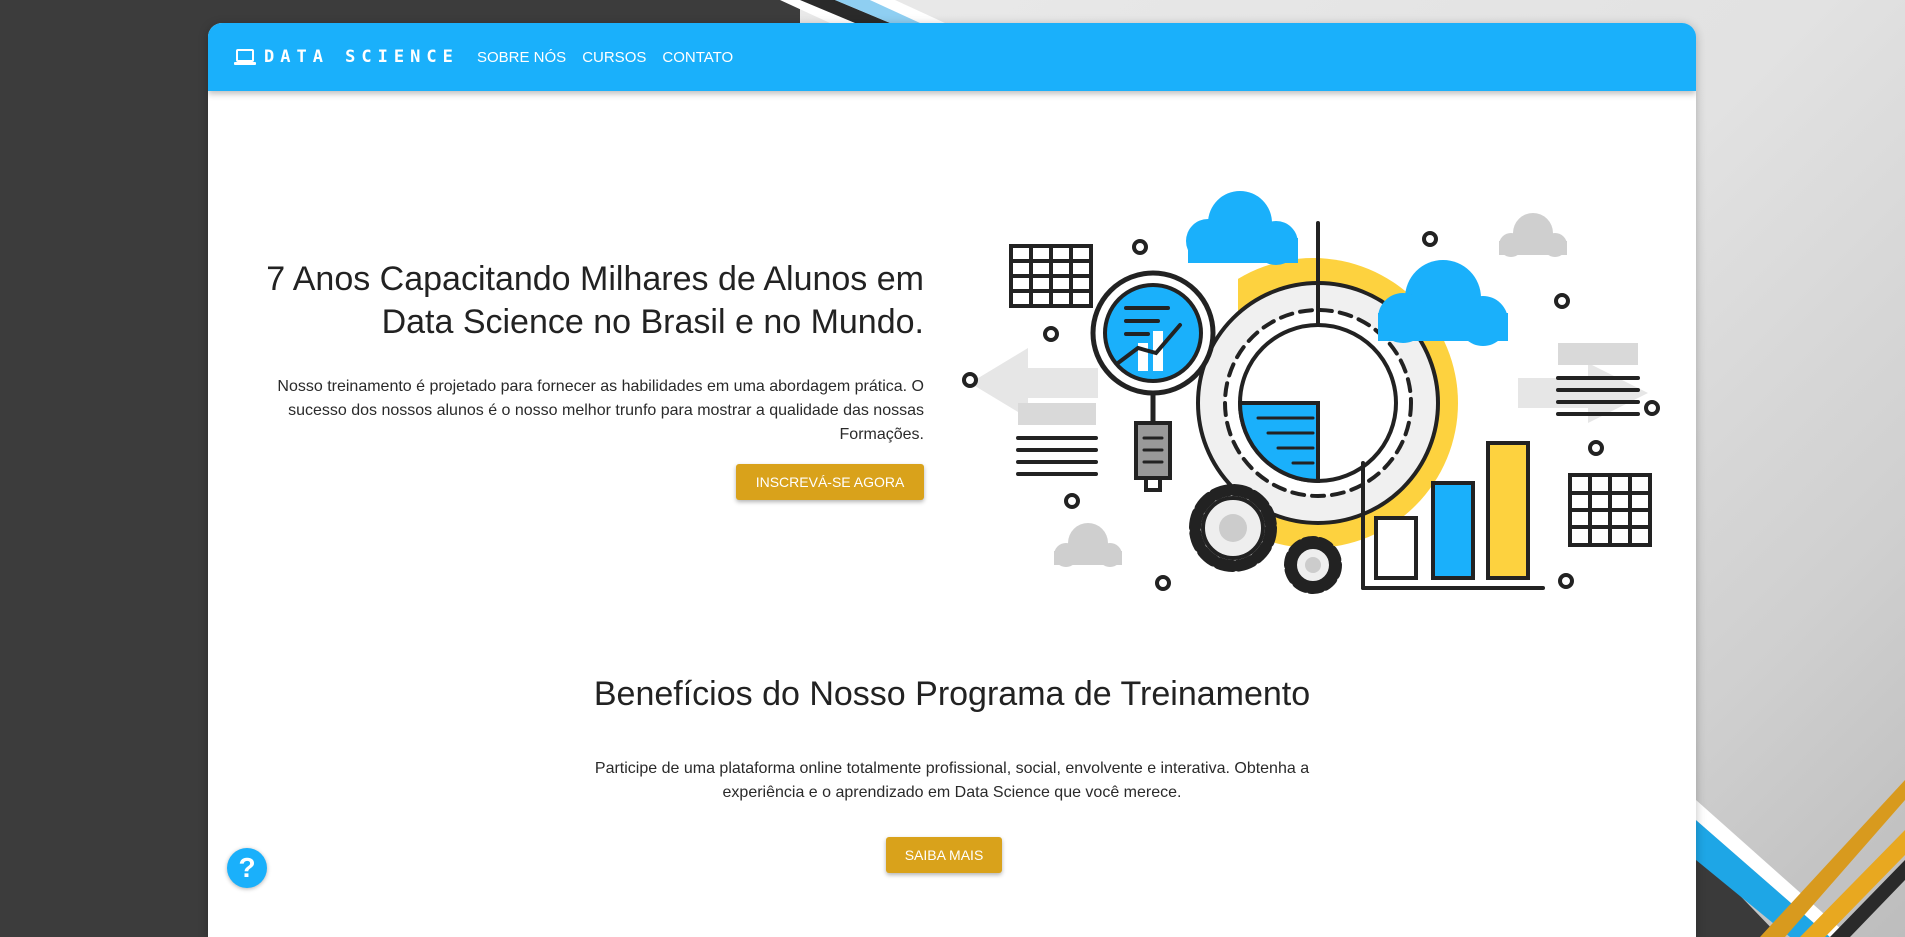  I want to click on help-button: ?, so click(247, 868).